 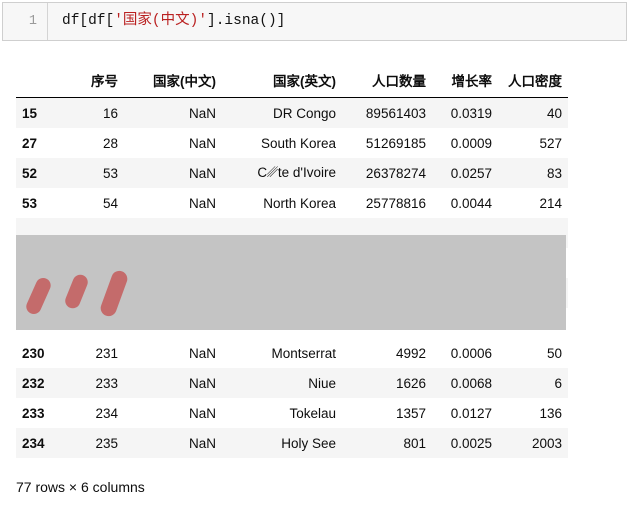 What do you see at coordinates (550, 413) in the screenshot?
I see `cell-density: 136` at bounding box center [550, 413].